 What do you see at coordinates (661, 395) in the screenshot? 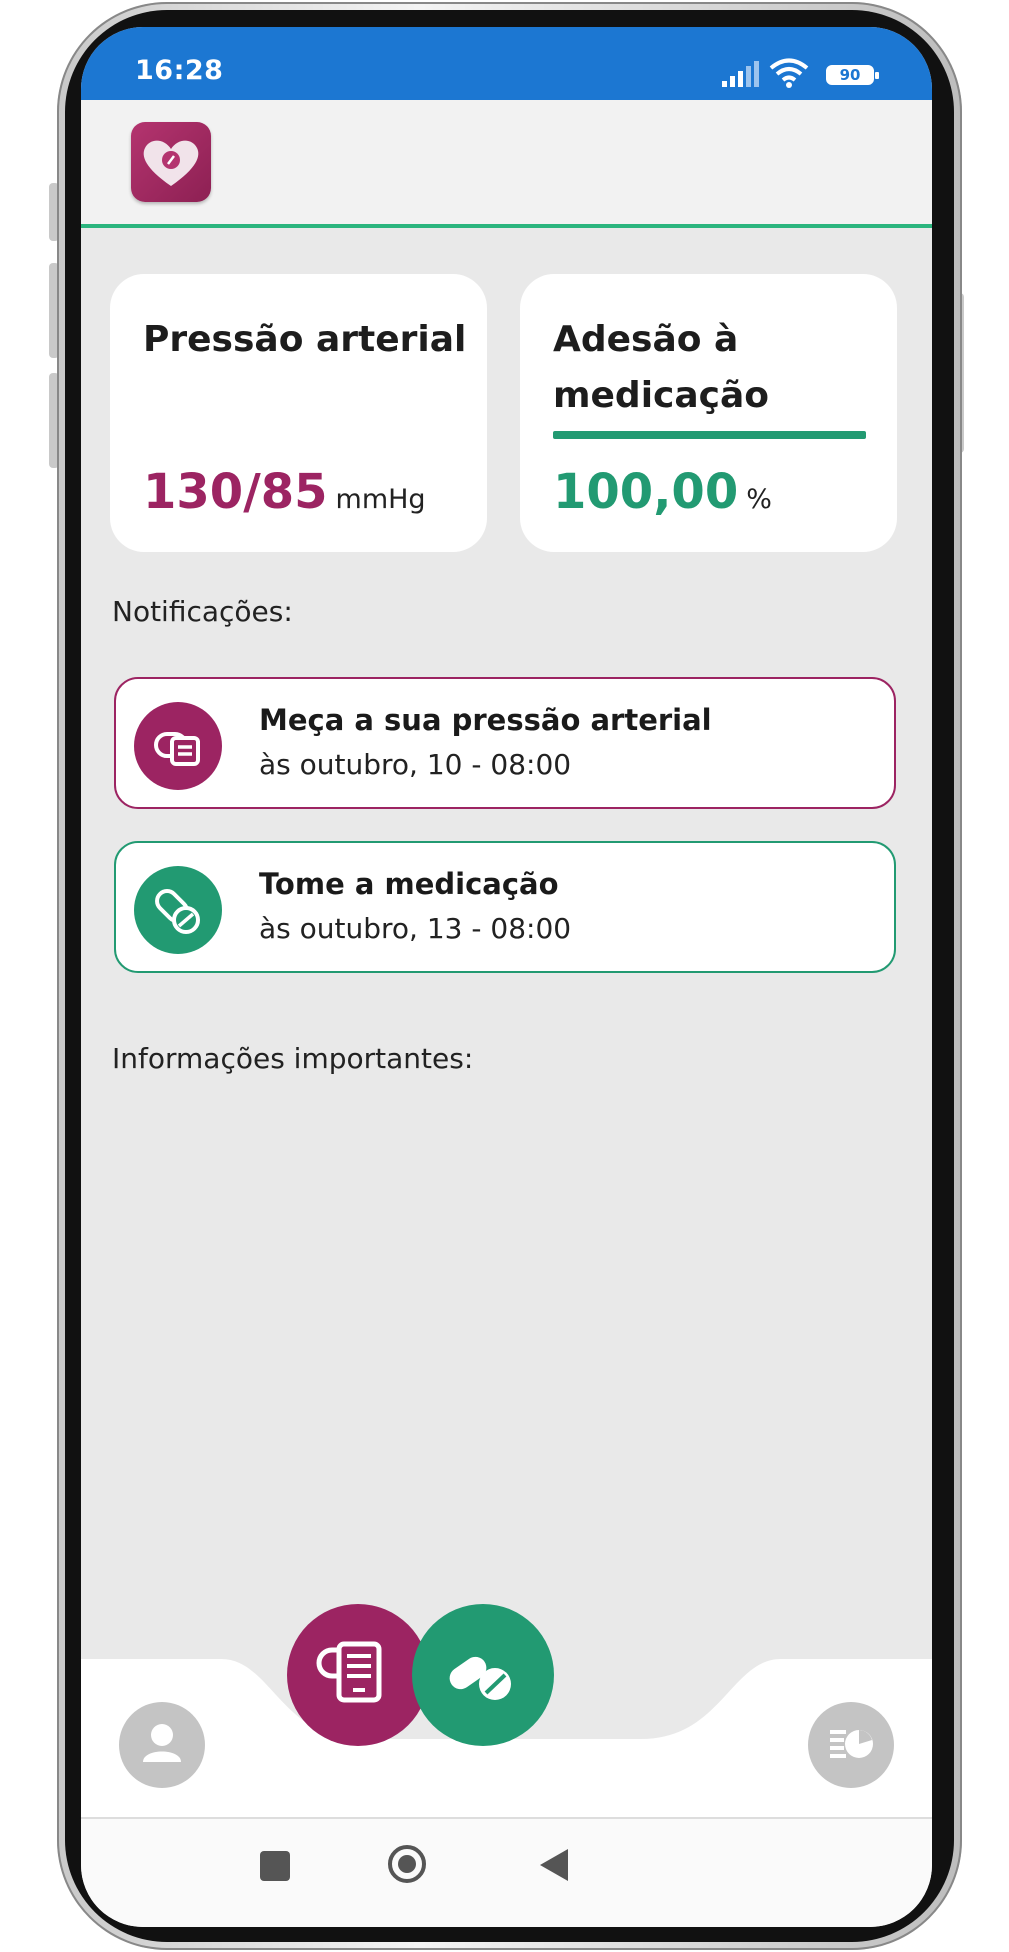
I see `adherence-title-line2: medicação` at bounding box center [661, 395].